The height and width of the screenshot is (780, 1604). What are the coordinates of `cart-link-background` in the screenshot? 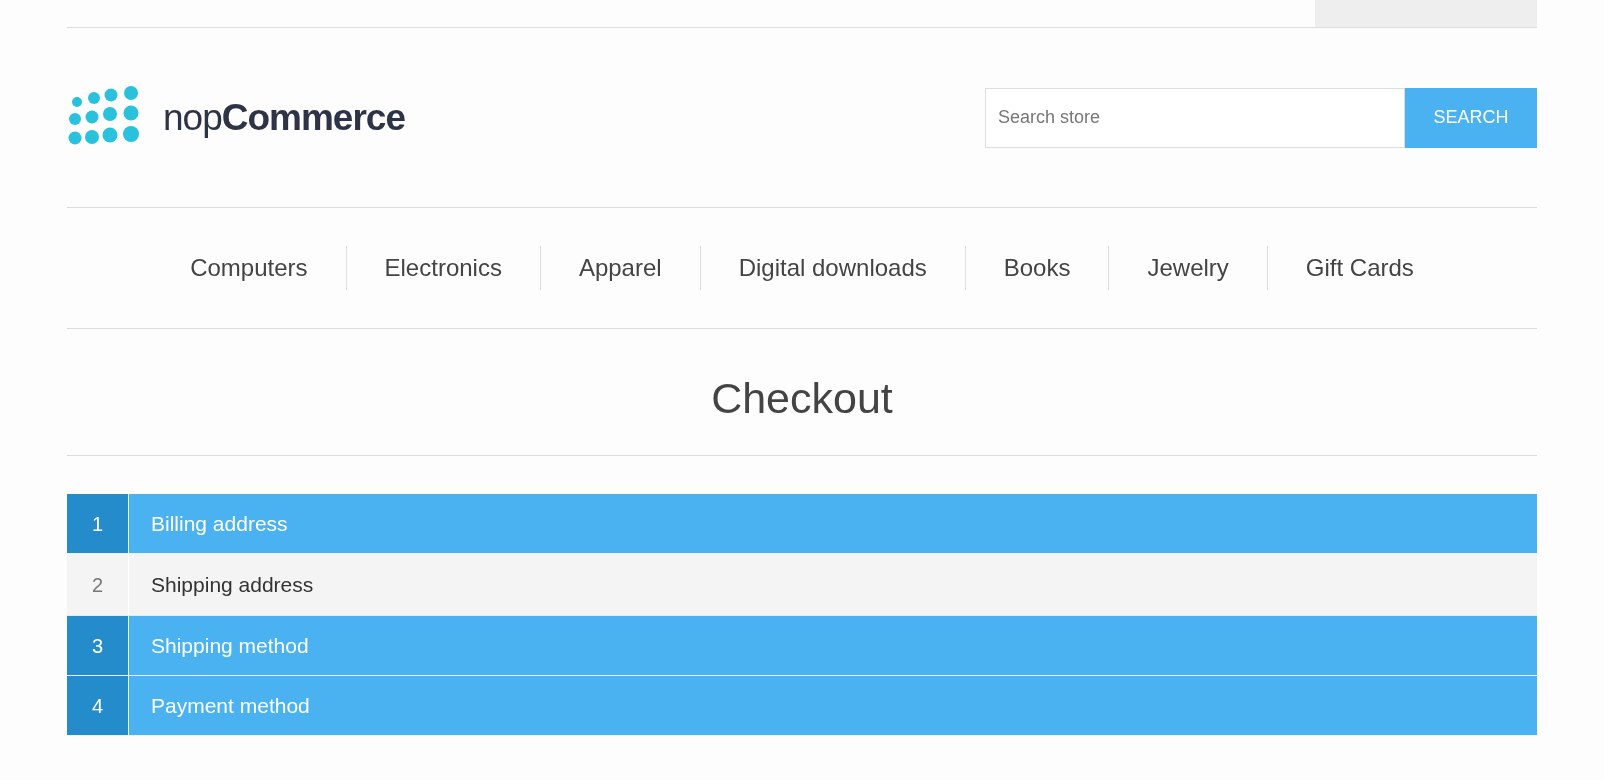 It's located at (1426, 13).